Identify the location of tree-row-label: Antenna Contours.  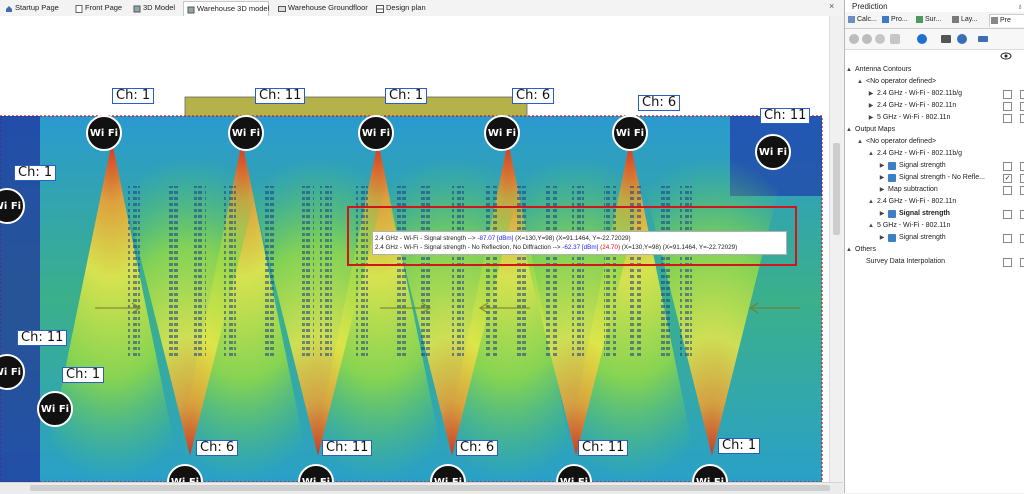
(883, 69).